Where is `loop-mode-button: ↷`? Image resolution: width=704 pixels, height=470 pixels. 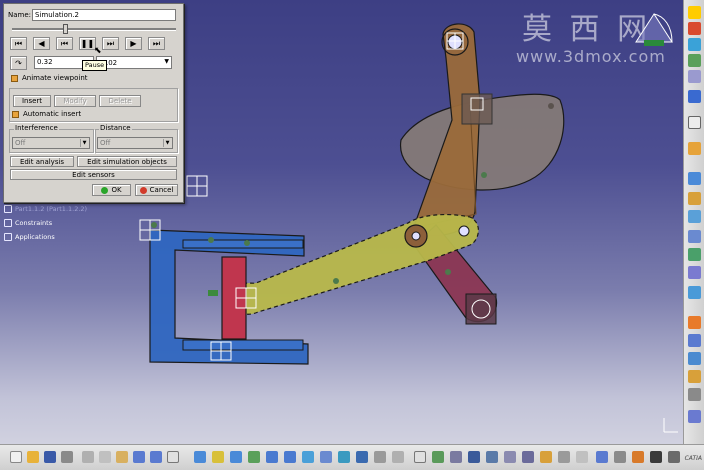
loop-mode-button: ↷ is located at coordinates (18, 63).